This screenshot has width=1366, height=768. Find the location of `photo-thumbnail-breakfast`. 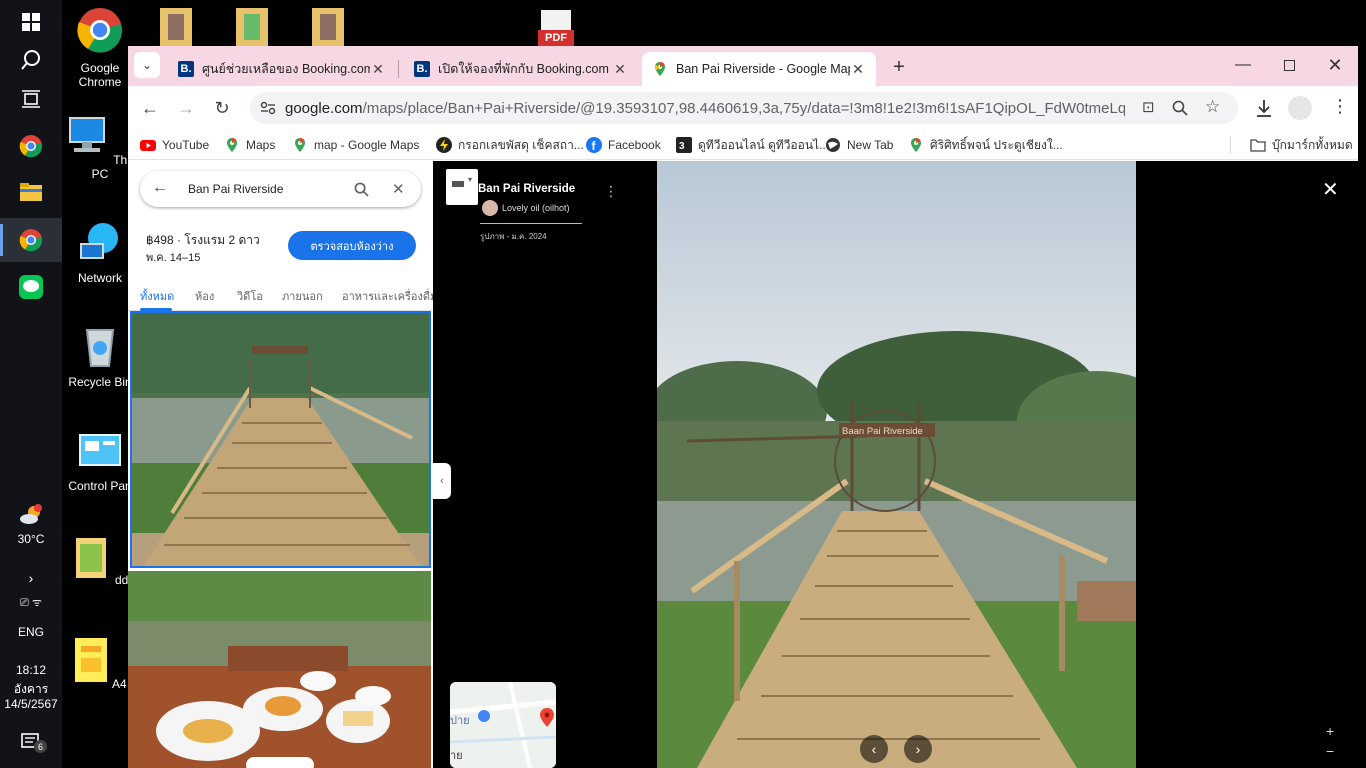

photo-thumbnail-breakfast is located at coordinates (279, 669).